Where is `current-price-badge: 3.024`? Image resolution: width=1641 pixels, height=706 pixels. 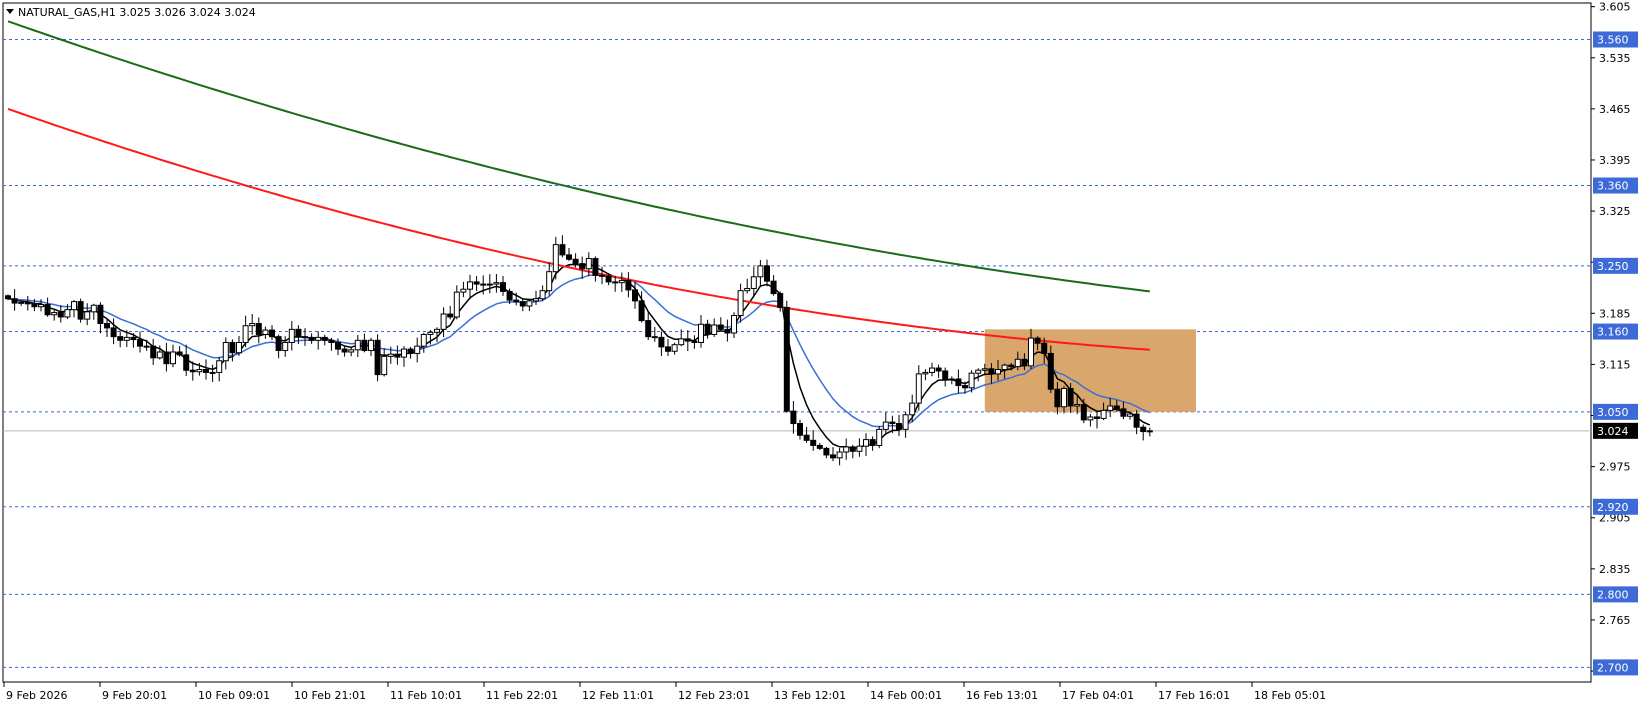
current-price-badge: 3.024 is located at coordinates (1615, 430).